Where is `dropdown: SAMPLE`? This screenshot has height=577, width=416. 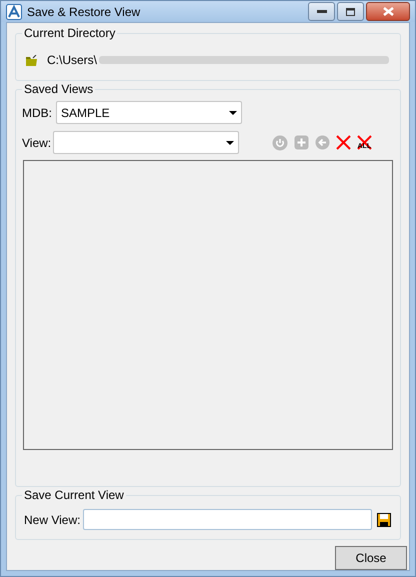 dropdown: SAMPLE is located at coordinates (149, 112).